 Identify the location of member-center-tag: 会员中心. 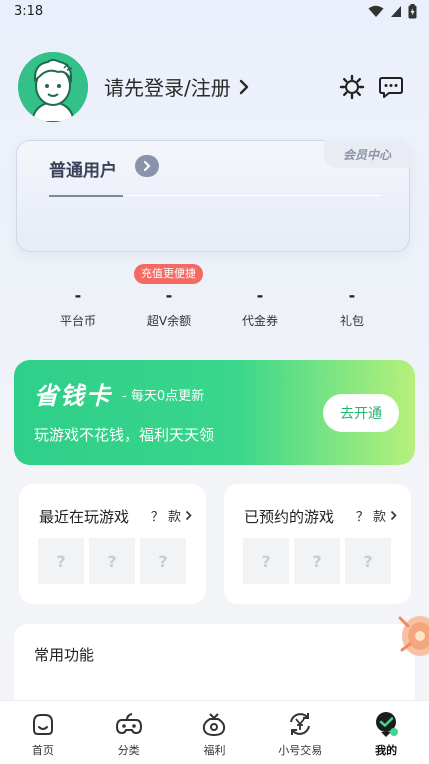
(367, 154).